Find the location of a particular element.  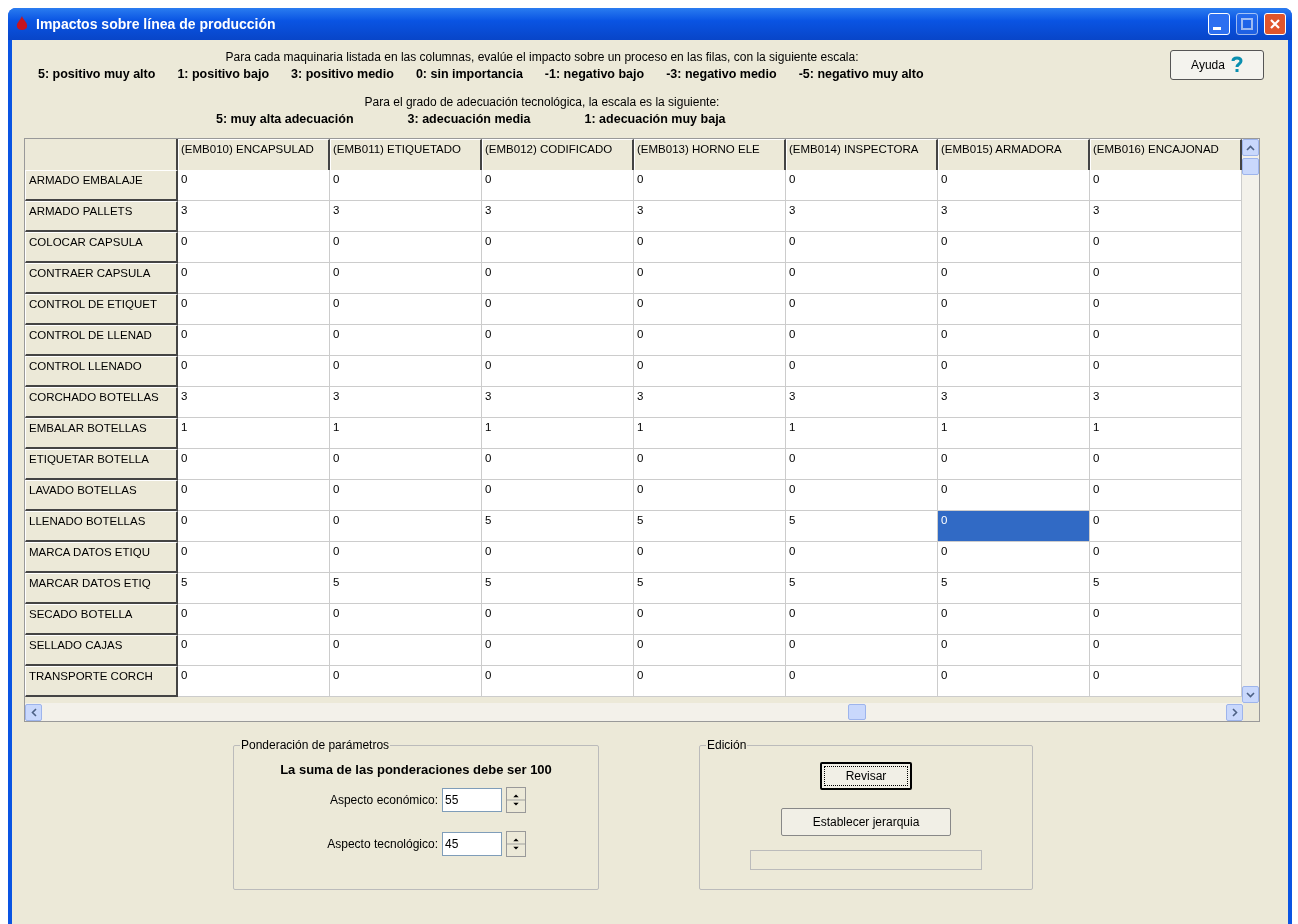

spinner-arrows-icon is located at coordinates (516, 800).